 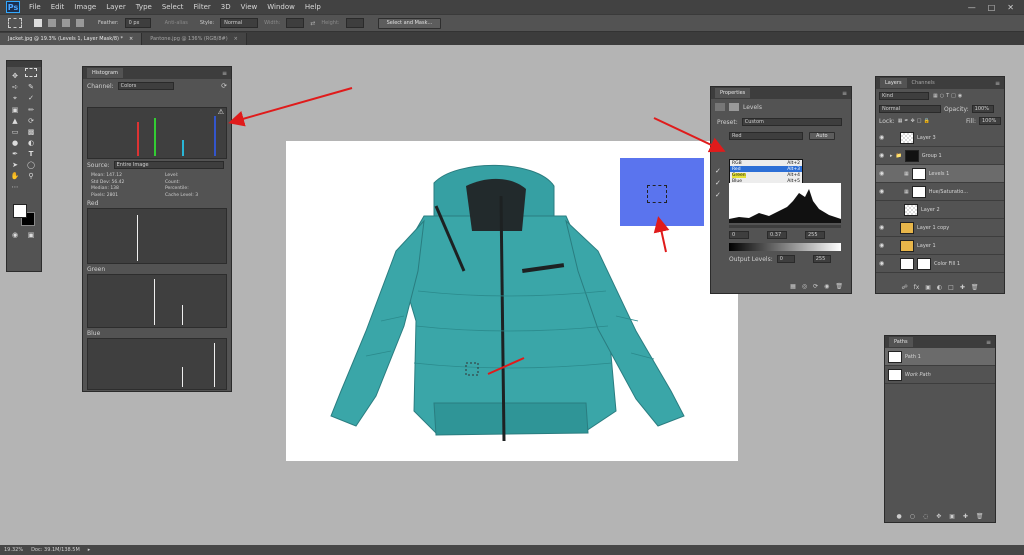 What do you see at coordinates (13, 550) in the screenshot?
I see `zoom-level: 19.32%` at bounding box center [13, 550].